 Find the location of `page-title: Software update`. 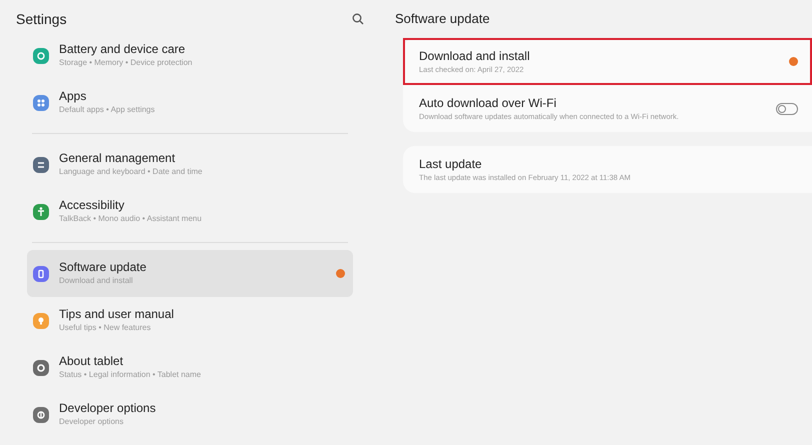

page-title: Software update is located at coordinates (442, 19).